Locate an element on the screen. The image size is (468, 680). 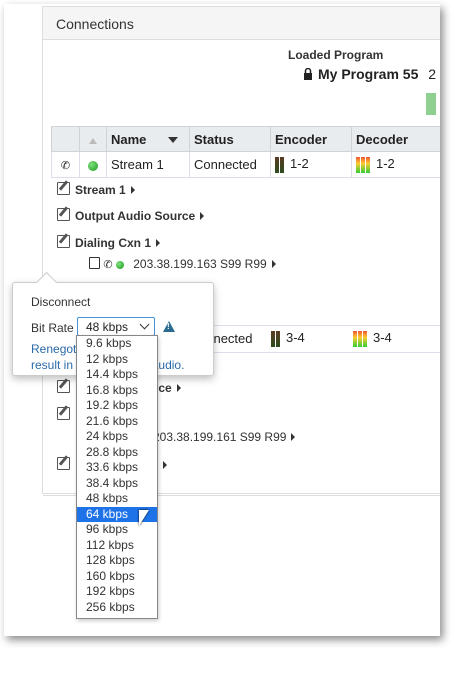
warning-line-2: result in is located at coordinates (52, 365).